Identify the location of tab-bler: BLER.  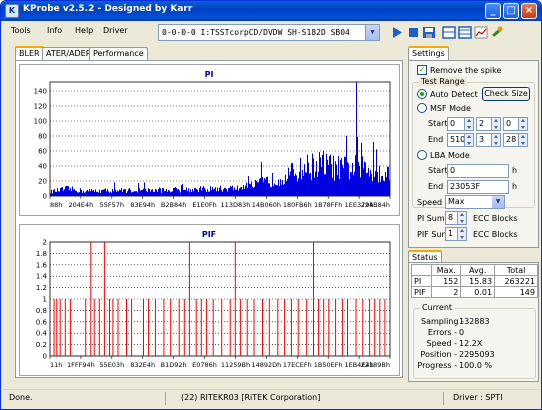
(29, 53).